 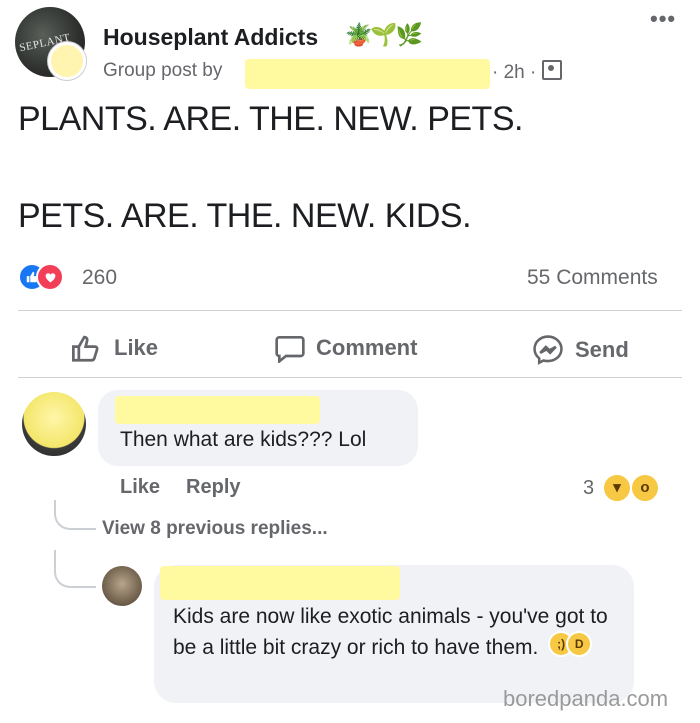 I want to click on haha-emoji-icon: ▾, so click(x=617, y=488).